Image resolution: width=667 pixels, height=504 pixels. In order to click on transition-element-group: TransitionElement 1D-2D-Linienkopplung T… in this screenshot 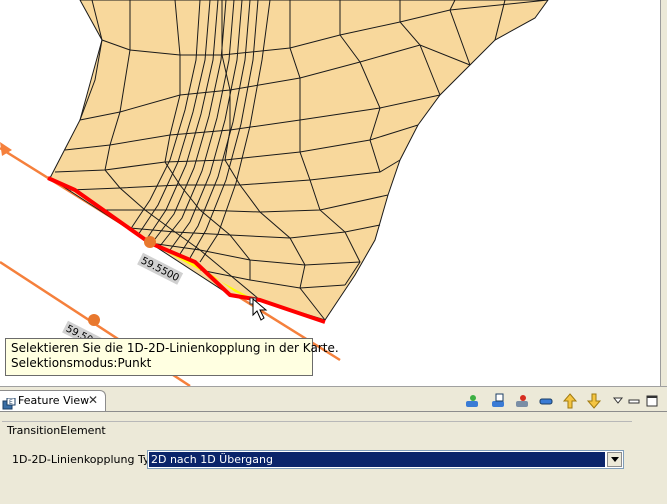, I will do `click(317, 456)`.